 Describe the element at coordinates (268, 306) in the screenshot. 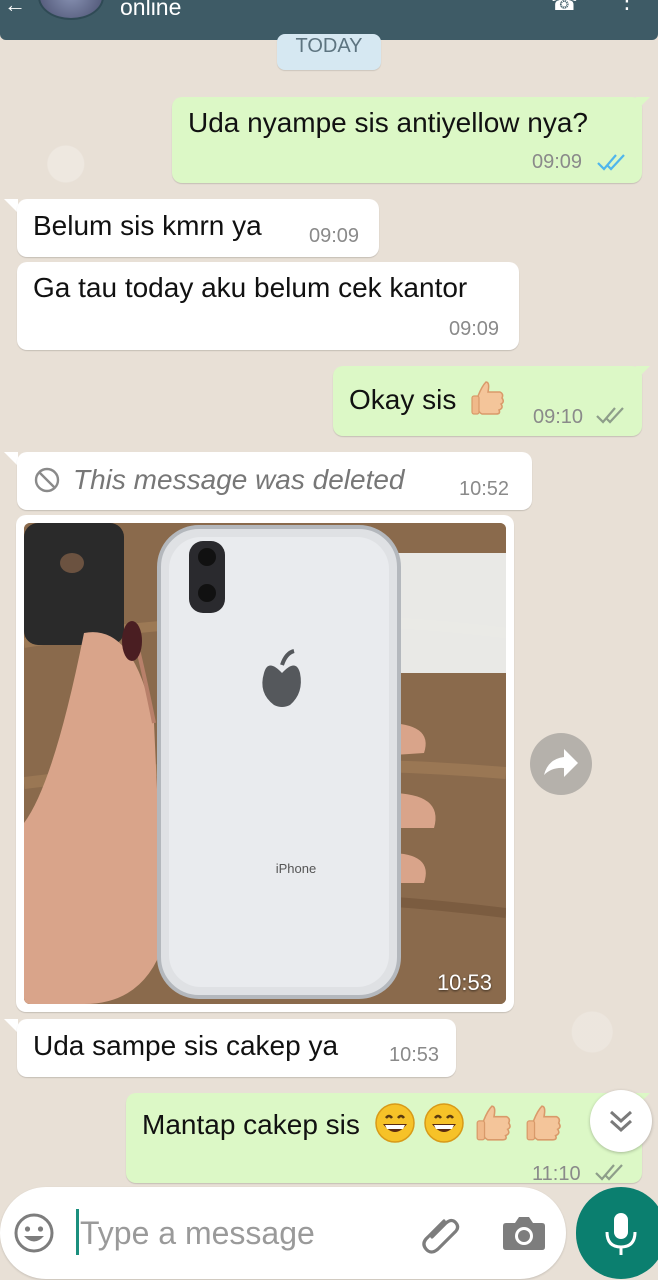

I see `message-incoming: Ga tau today aku belum cek kantor 09:09` at that location.